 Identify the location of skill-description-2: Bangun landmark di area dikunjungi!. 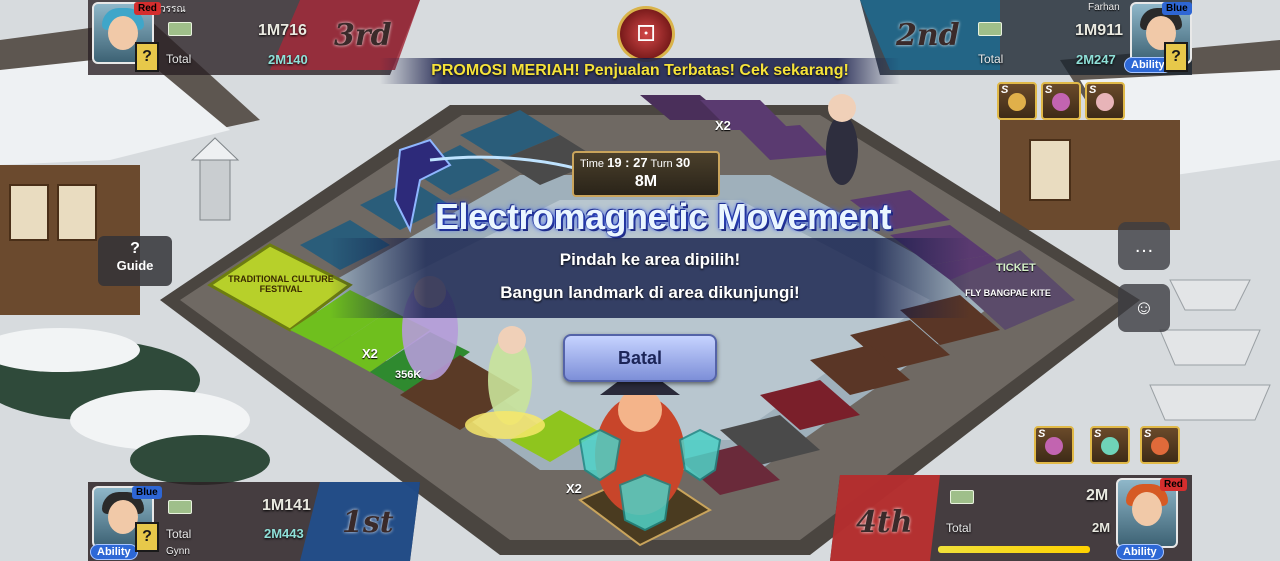
(650, 292).